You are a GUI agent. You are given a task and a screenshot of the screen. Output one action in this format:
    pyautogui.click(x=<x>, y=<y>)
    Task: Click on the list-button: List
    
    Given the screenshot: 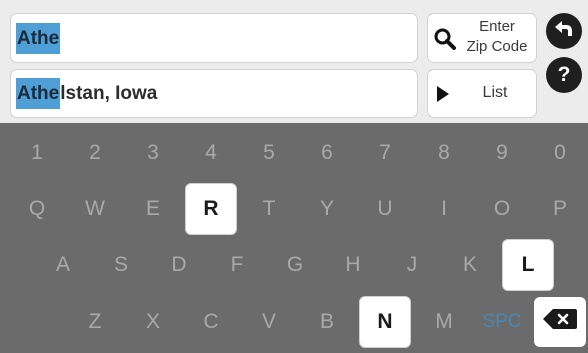 What is the action you would take?
    pyautogui.click(x=482, y=93)
    